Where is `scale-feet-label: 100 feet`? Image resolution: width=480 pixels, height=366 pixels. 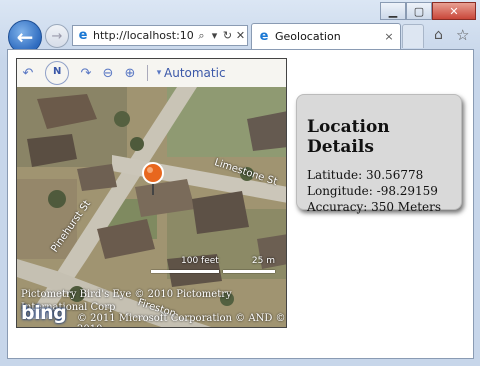
scale-feet-label: 100 feet is located at coordinates (200, 261).